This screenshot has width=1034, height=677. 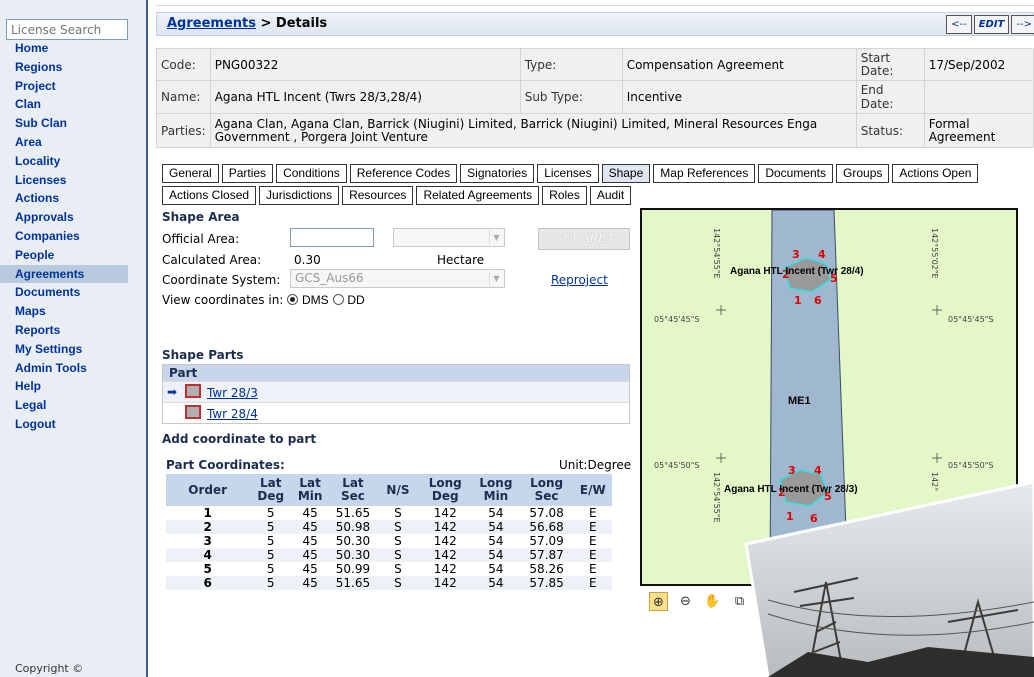 What do you see at coordinates (74, 255) in the screenshot?
I see `sidebar-item-people: People` at bounding box center [74, 255].